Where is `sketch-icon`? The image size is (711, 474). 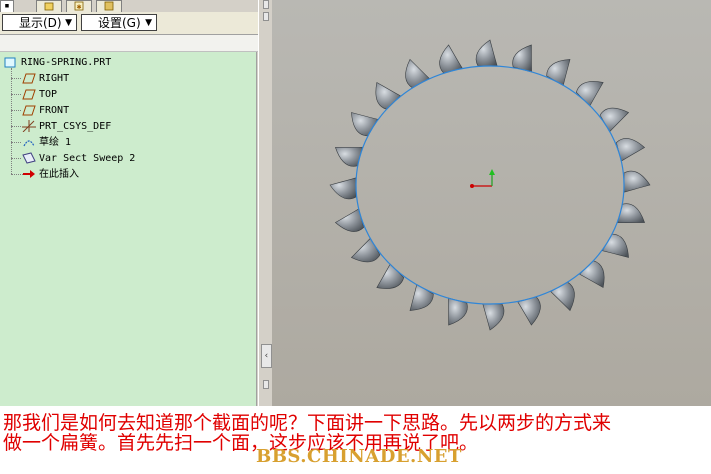 sketch-icon is located at coordinates (29, 143).